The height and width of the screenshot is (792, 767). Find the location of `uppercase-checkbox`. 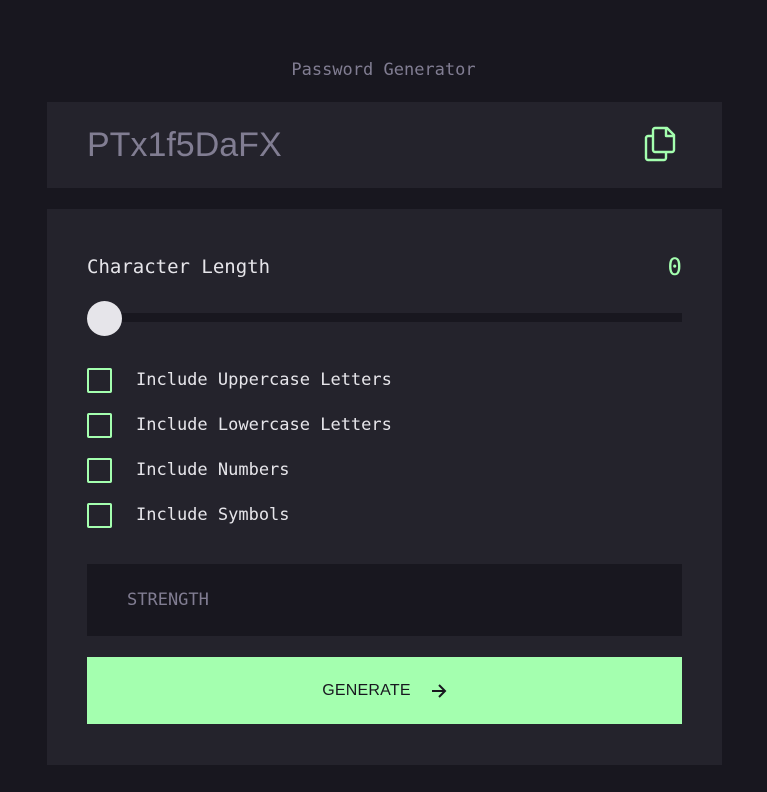

uppercase-checkbox is located at coordinates (99, 380).